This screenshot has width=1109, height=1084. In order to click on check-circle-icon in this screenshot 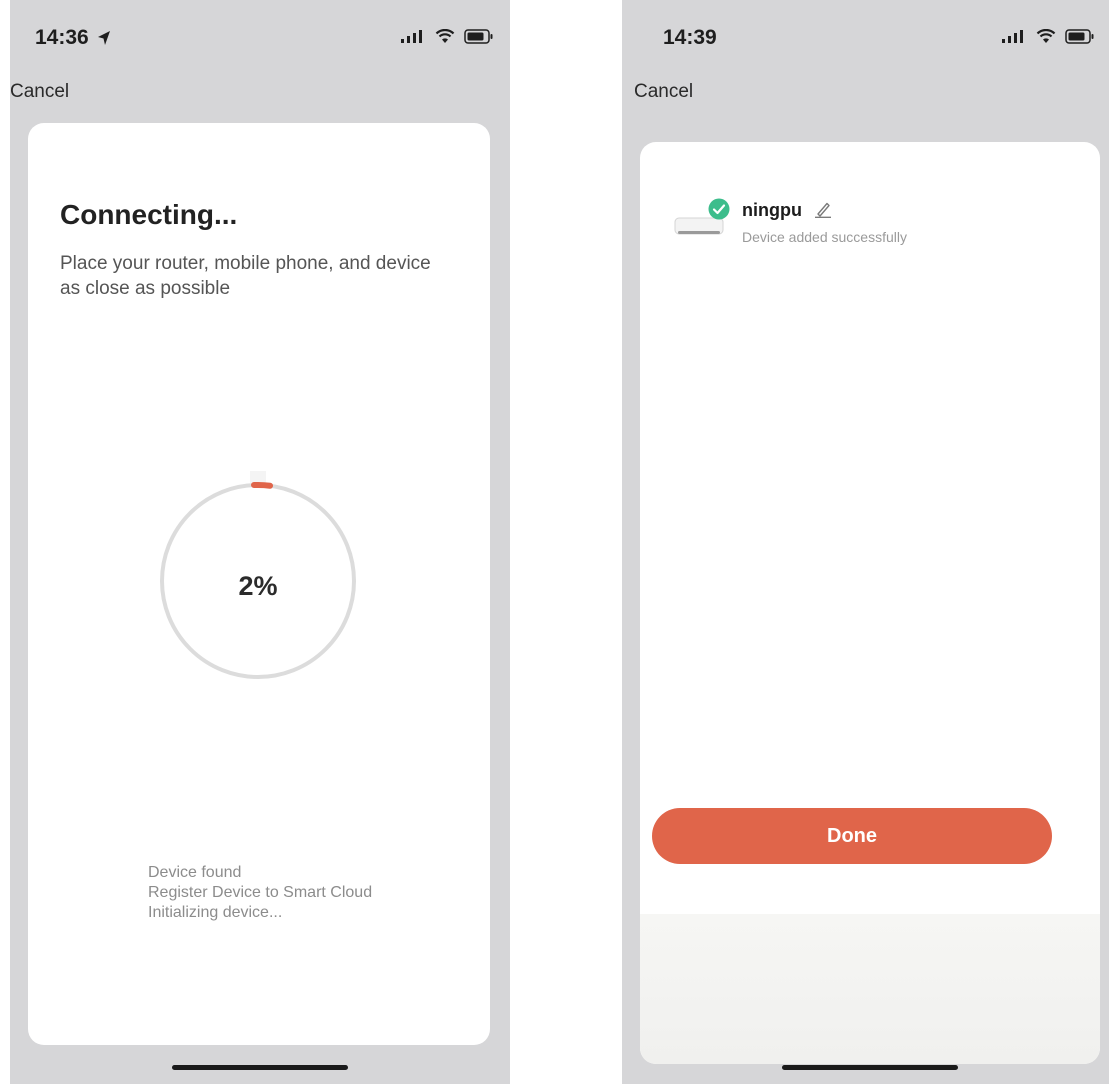, I will do `click(719, 209)`.